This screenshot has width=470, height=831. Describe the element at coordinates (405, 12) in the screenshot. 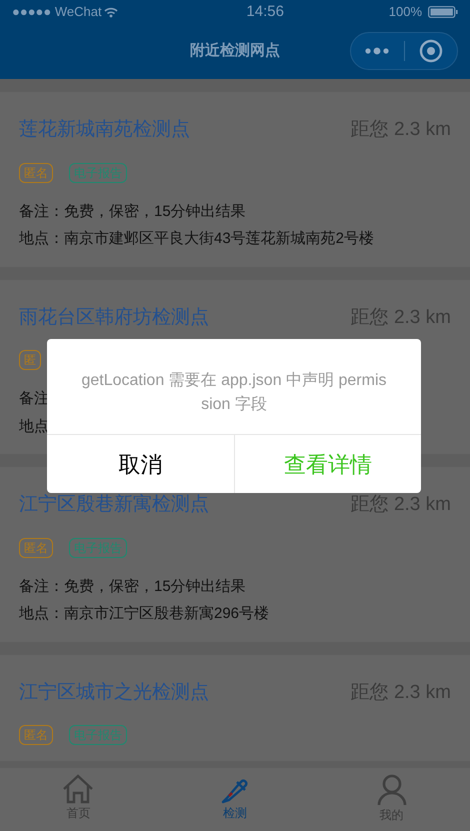

I see `battery-label: 100%` at that location.